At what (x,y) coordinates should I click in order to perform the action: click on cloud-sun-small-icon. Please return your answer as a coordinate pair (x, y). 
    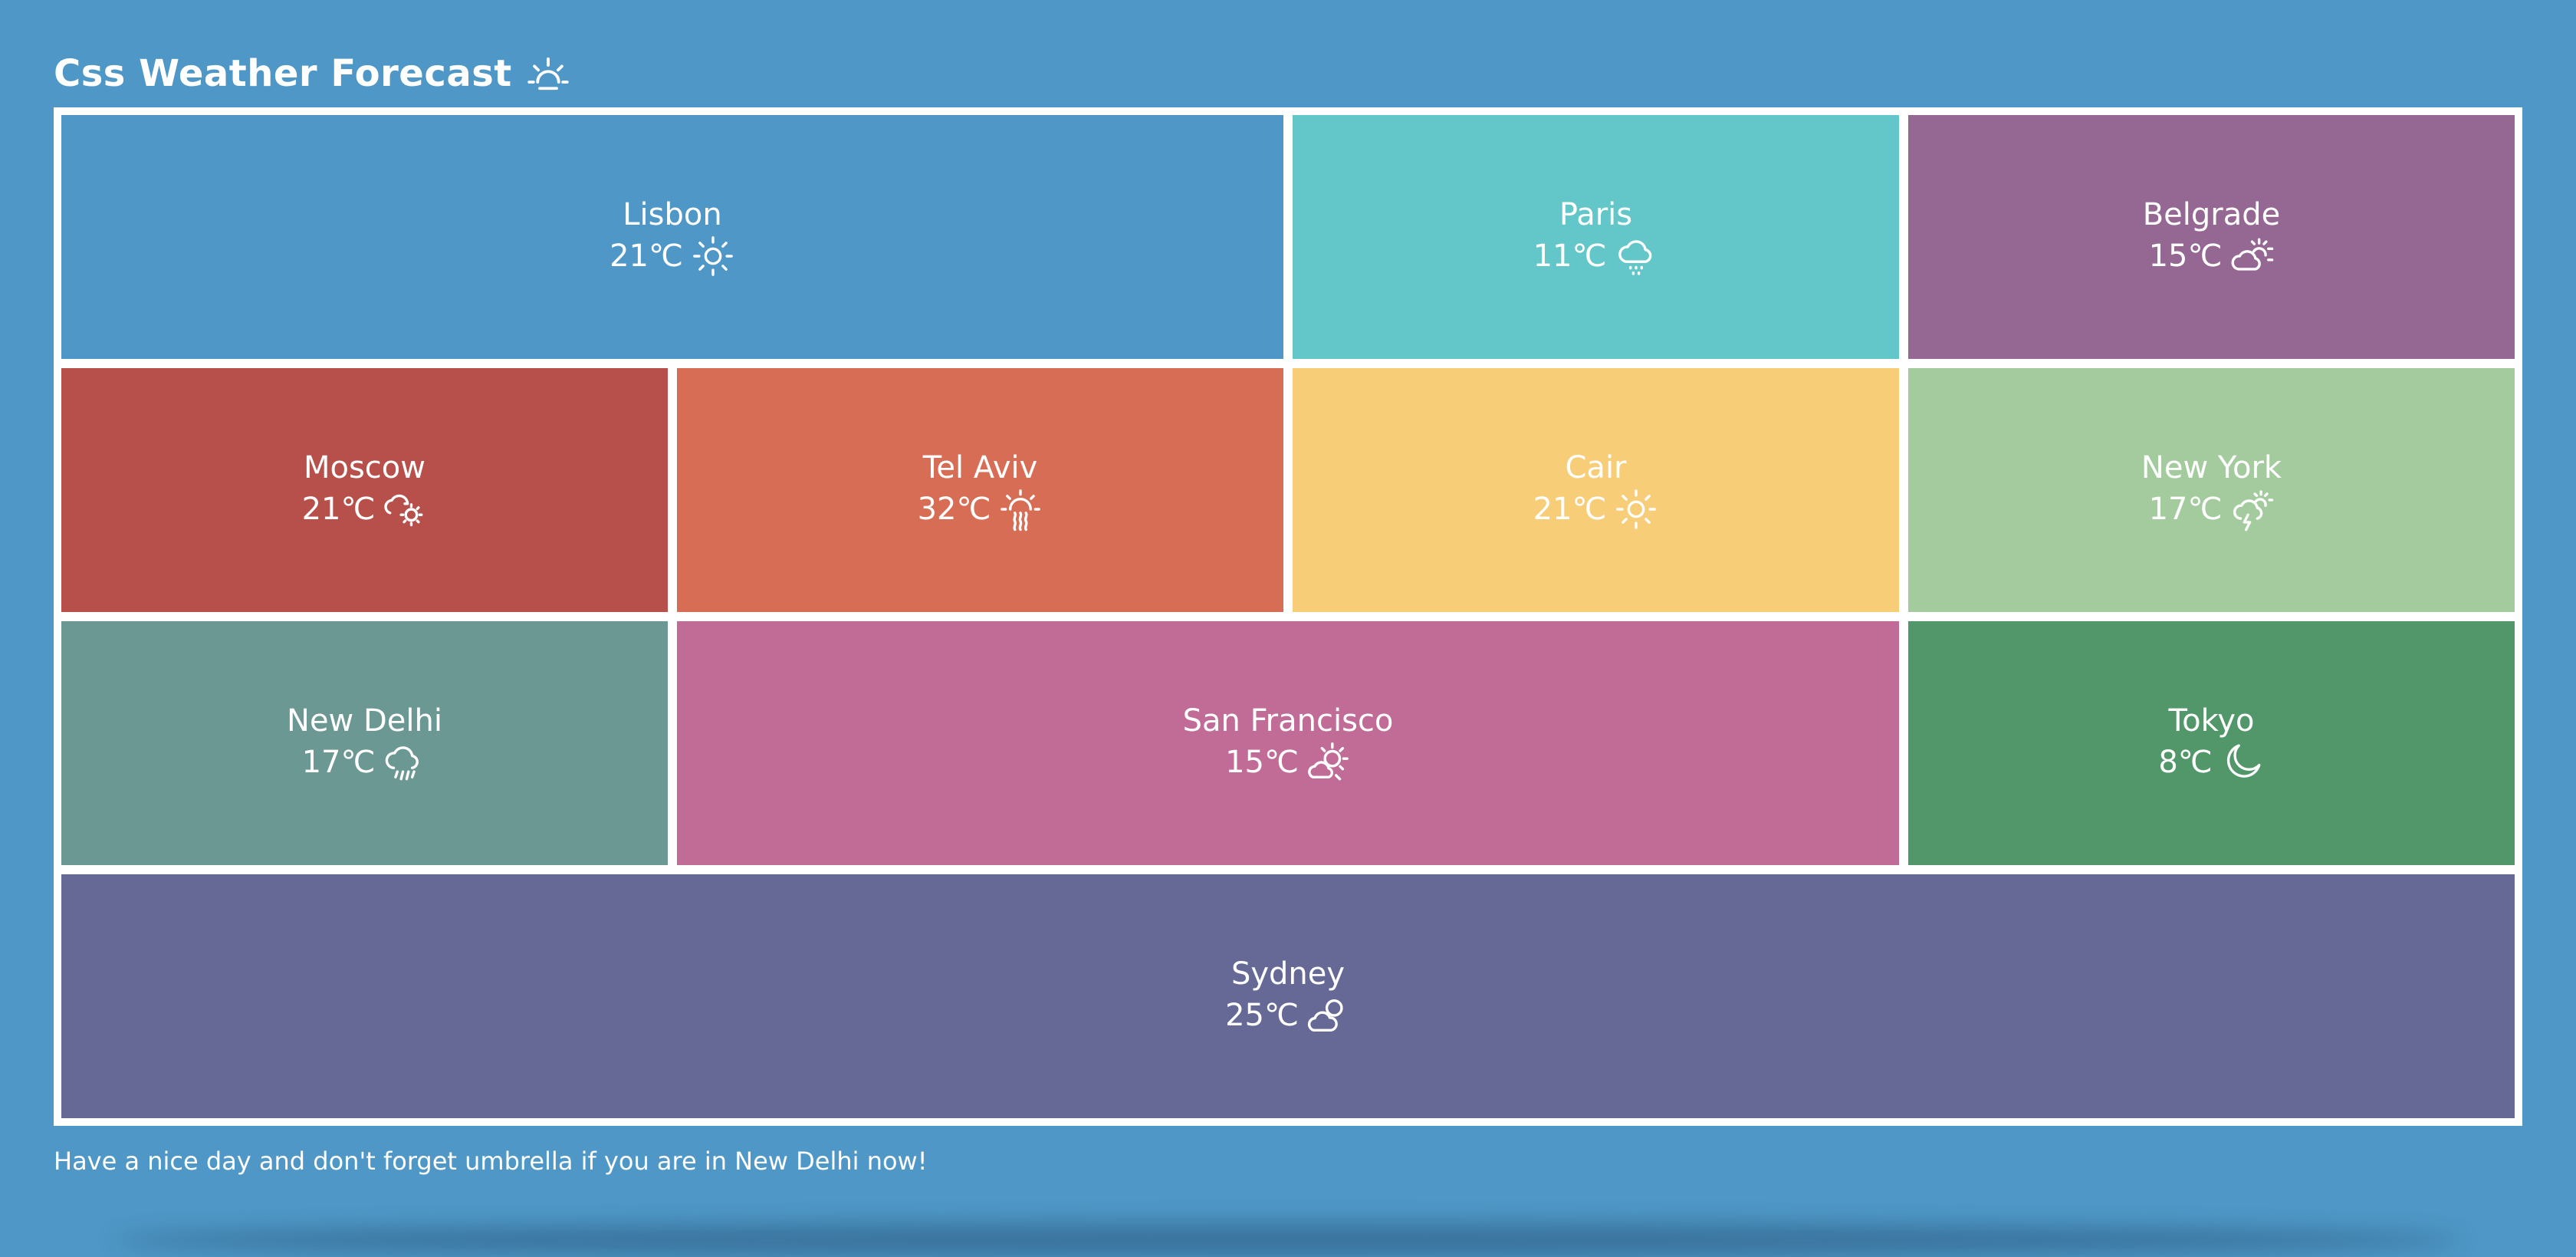
    Looking at the image, I should click on (1328, 1016).